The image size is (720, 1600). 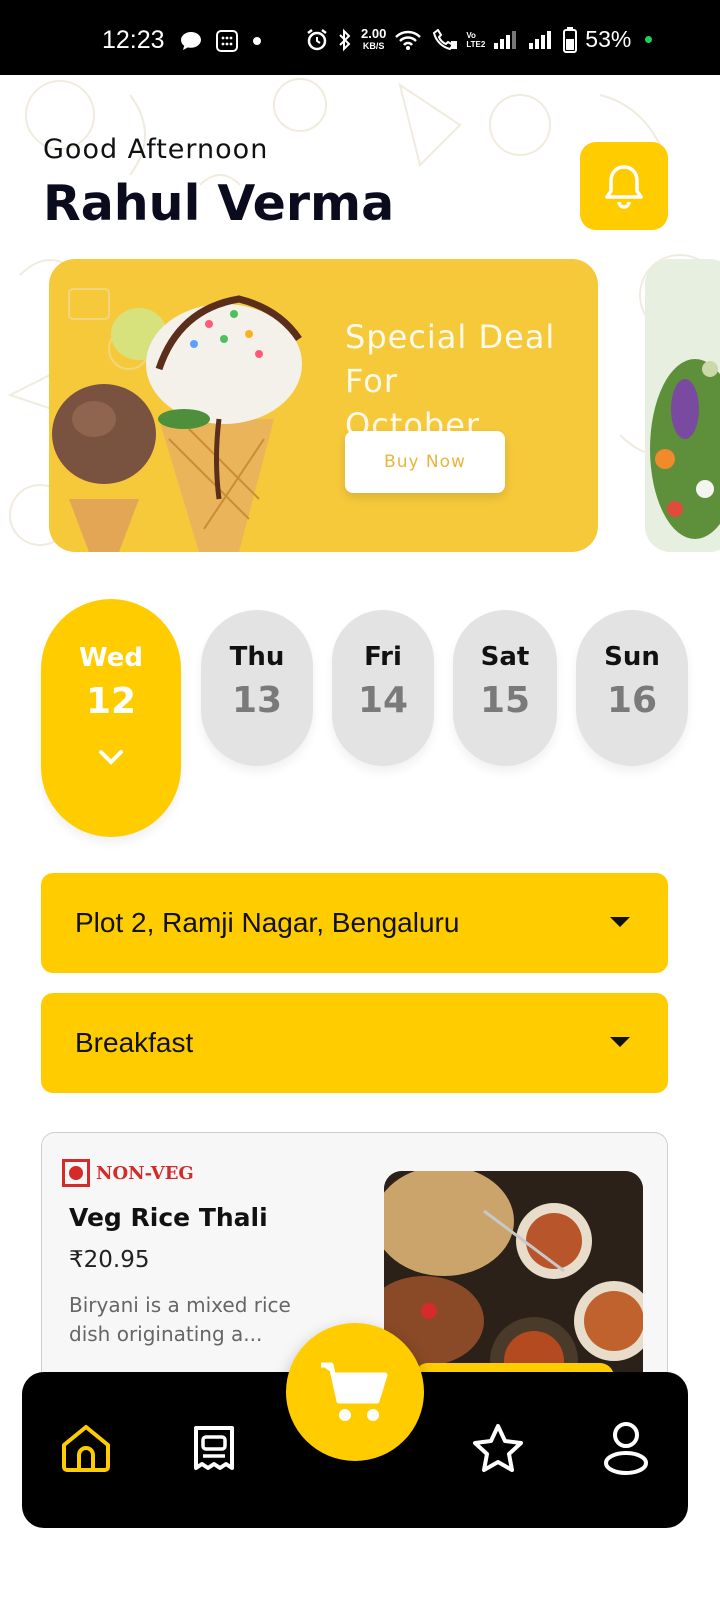 I want to click on profile-icon, so click(x=626, y=1448).